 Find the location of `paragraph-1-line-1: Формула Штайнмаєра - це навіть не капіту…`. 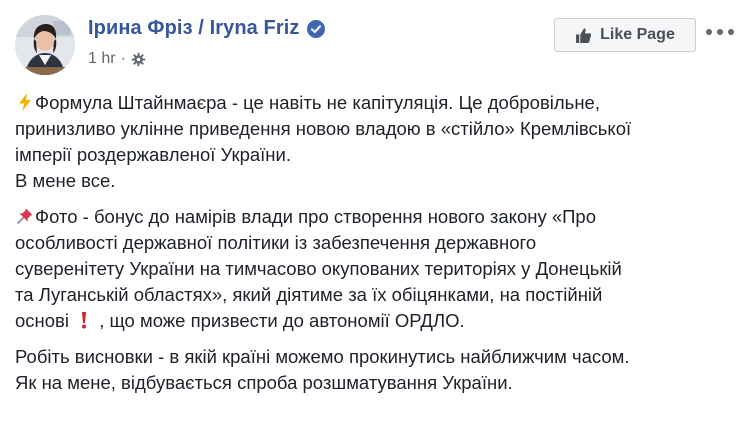

paragraph-1-line-1: Формула Штайнмаєра - це навіть не капіту… is located at coordinates (317, 102).